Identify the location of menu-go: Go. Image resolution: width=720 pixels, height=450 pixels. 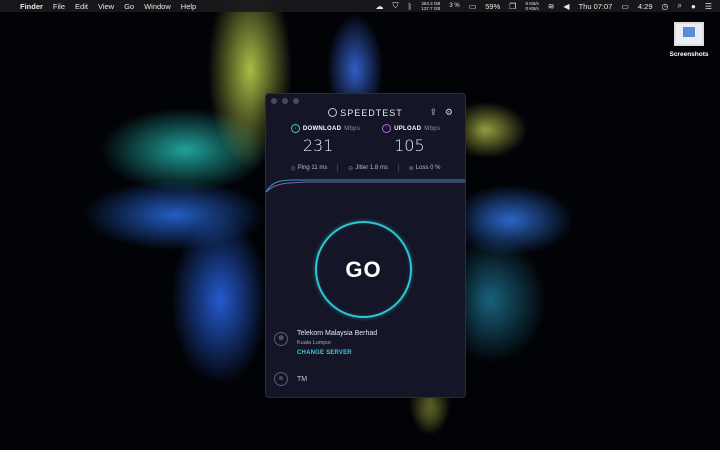
(129, 6).